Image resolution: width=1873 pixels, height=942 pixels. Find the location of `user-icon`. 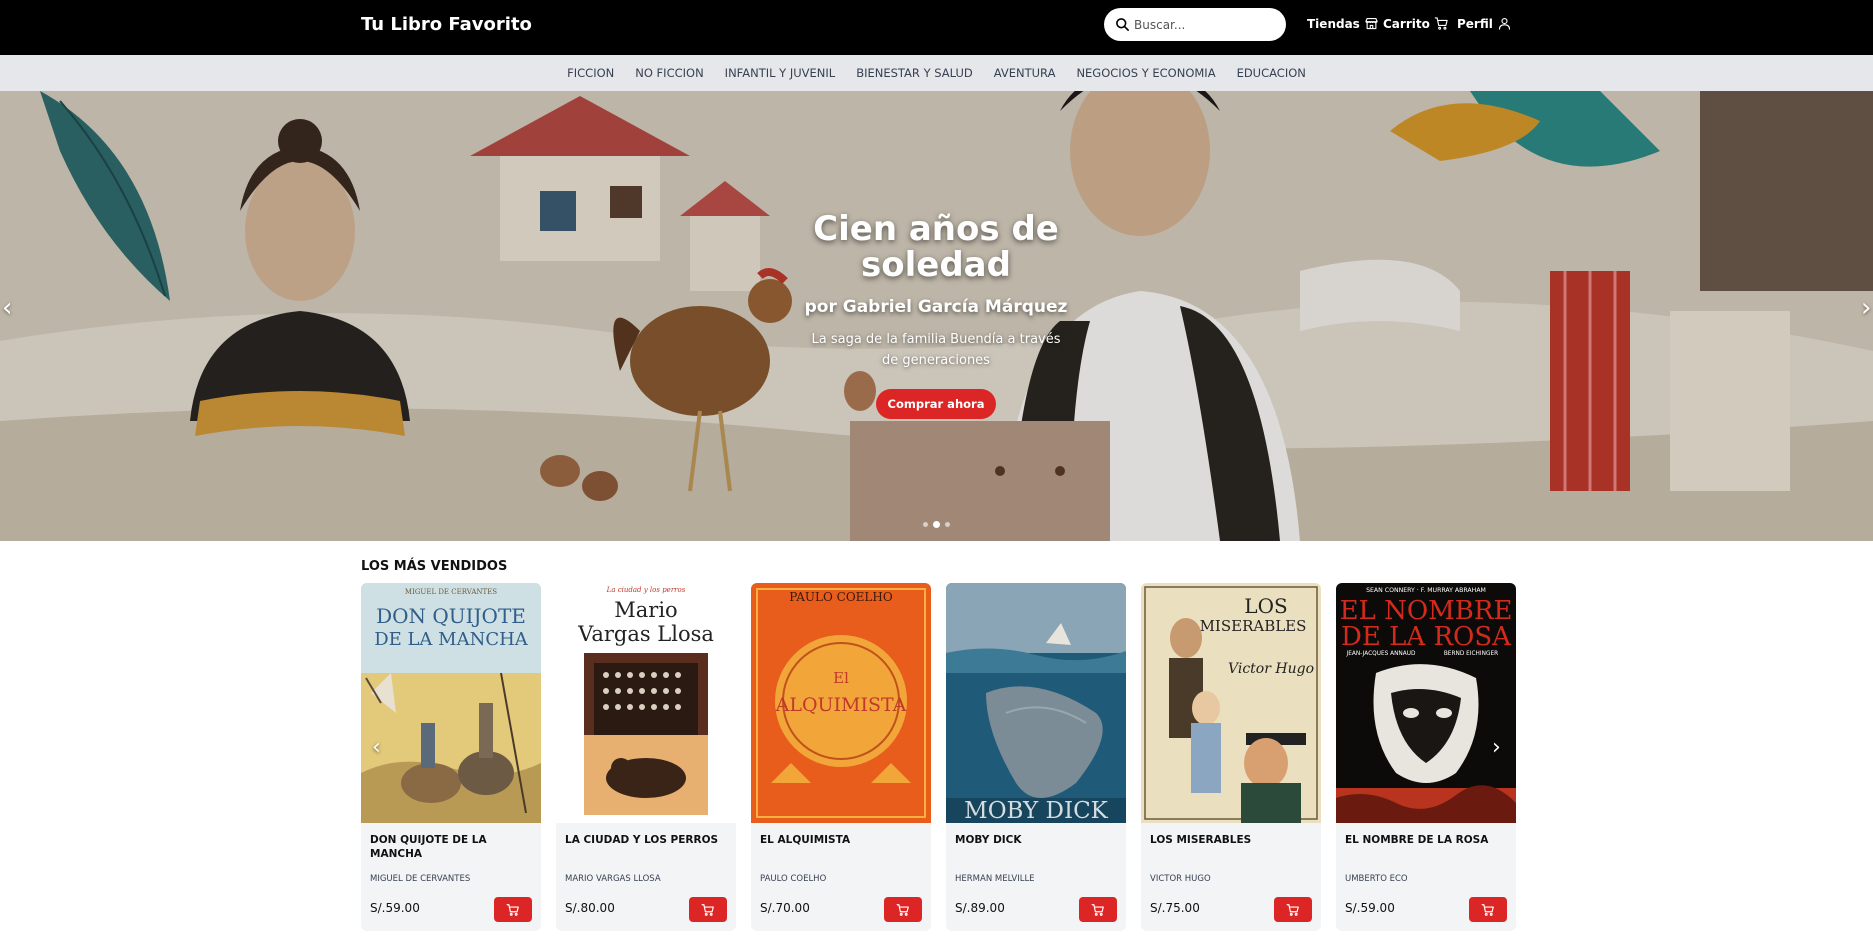

user-icon is located at coordinates (1504, 23).